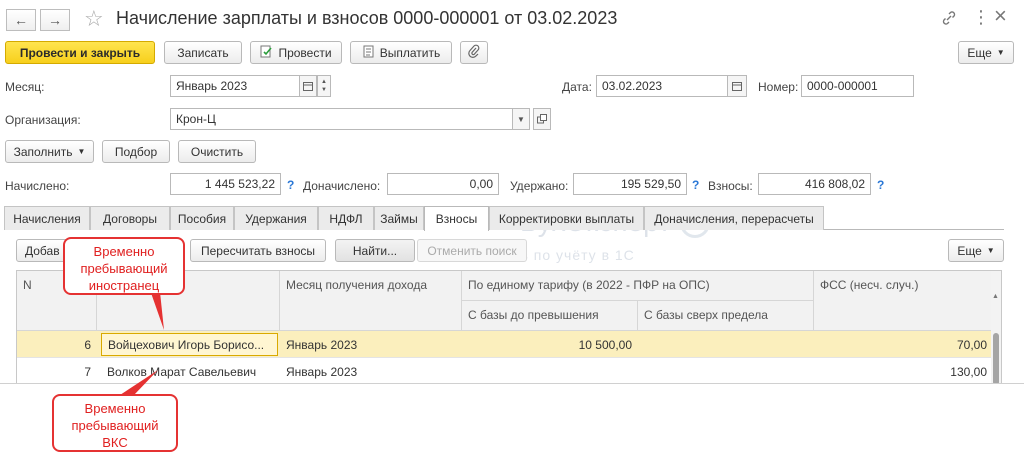 This screenshot has width=1024, height=464. I want to click on callout-temporary-hqs: Временно пребывающий ВКС, so click(115, 423).